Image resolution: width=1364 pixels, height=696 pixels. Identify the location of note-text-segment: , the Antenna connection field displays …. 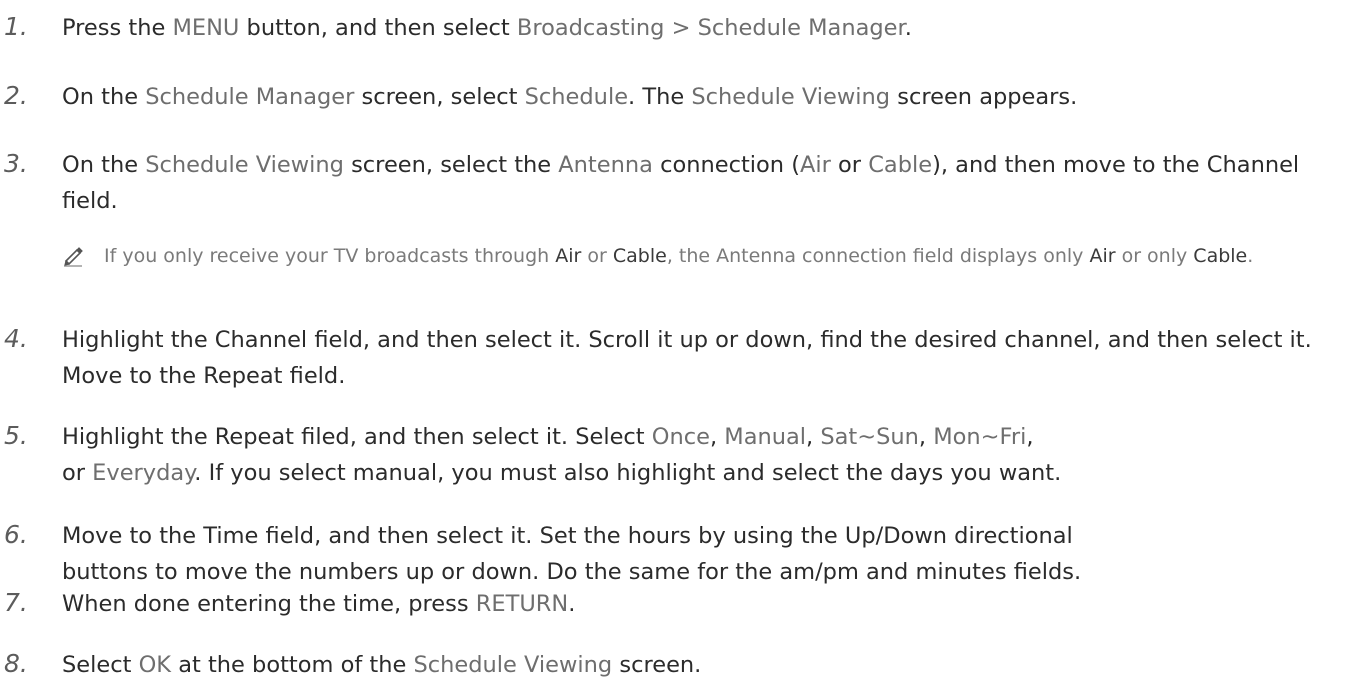
(878, 256).